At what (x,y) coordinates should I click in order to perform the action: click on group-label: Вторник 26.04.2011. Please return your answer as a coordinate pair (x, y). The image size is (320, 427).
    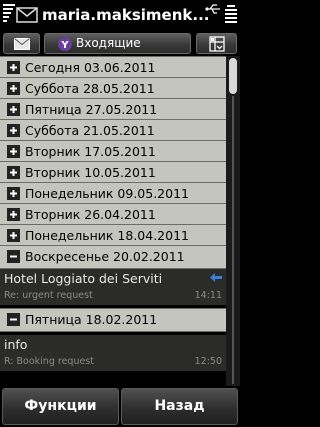
    Looking at the image, I should click on (90, 214).